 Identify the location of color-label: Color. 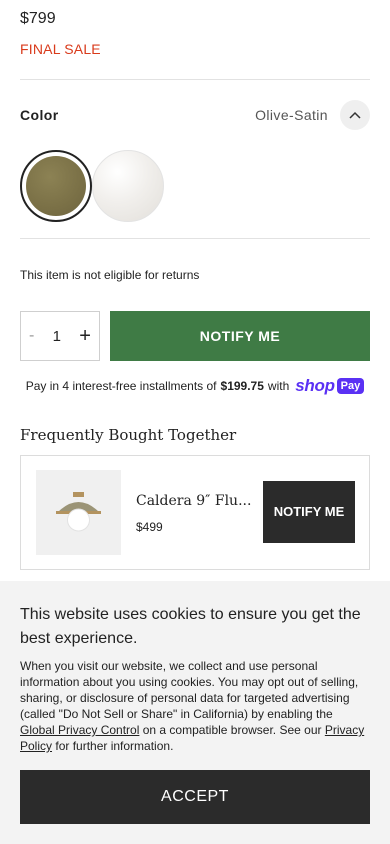
(39, 115).